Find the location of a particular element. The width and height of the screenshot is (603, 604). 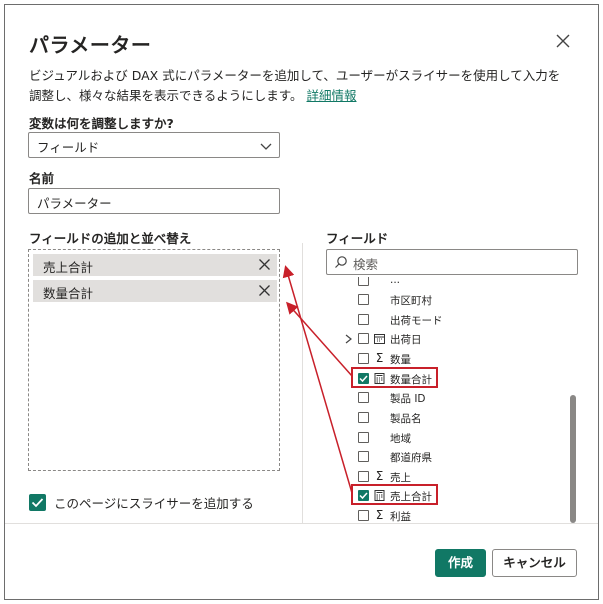

cancel-button: キャンセル is located at coordinates (534, 563).